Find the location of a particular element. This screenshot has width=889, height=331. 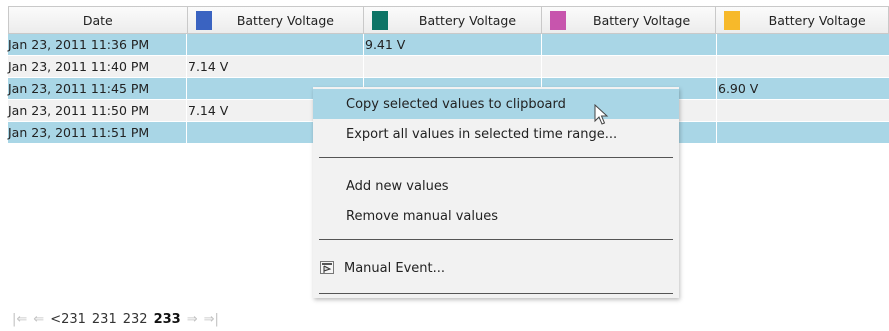

current-page: 233 is located at coordinates (167, 319).